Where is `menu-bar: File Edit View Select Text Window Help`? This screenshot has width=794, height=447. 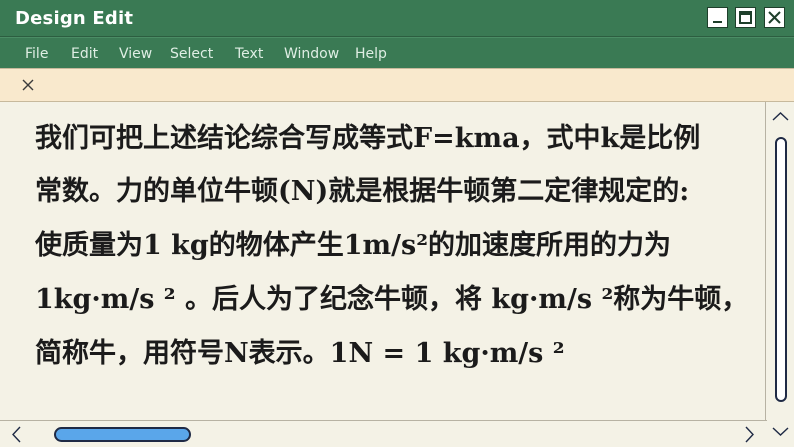 menu-bar: File Edit View Select Text Window Help is located at coordinates (397, 52).